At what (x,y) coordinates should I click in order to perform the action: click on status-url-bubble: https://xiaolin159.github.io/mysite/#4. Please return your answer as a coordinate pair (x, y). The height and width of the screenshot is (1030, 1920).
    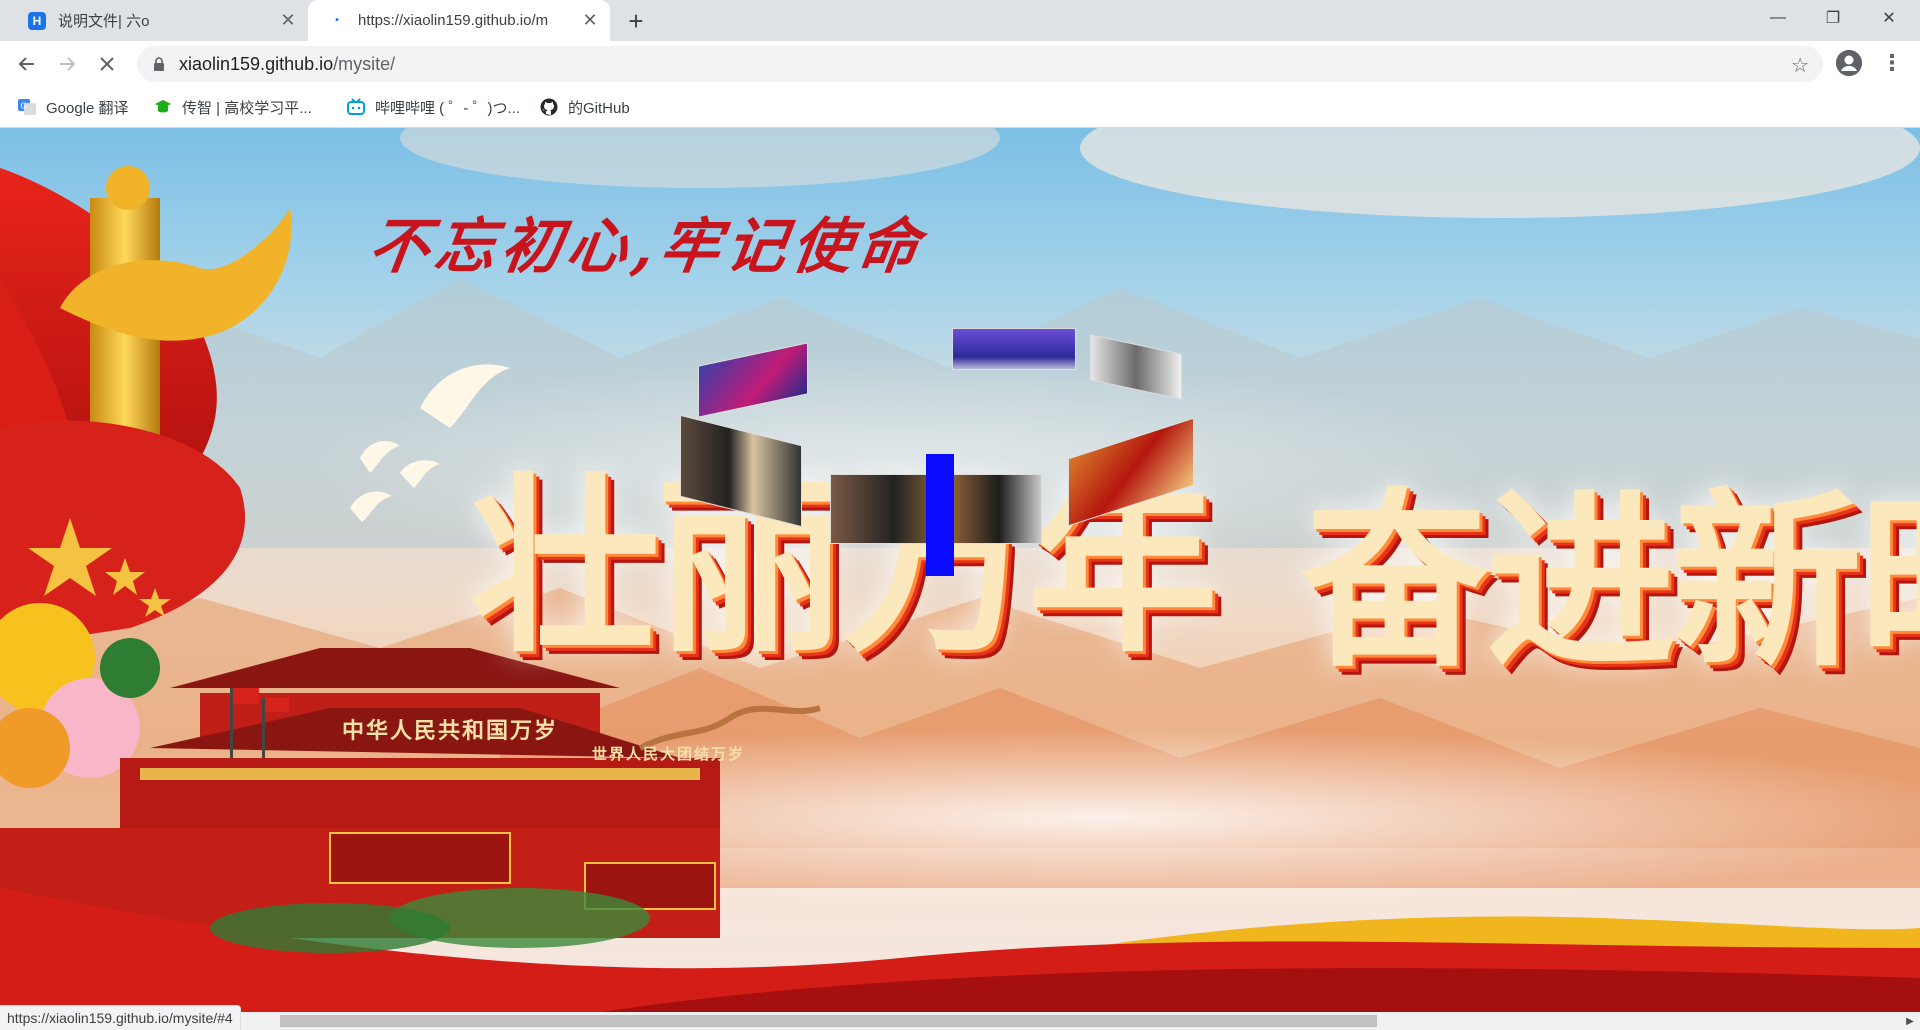
    Looking at the image, I should click on (120, 1017).